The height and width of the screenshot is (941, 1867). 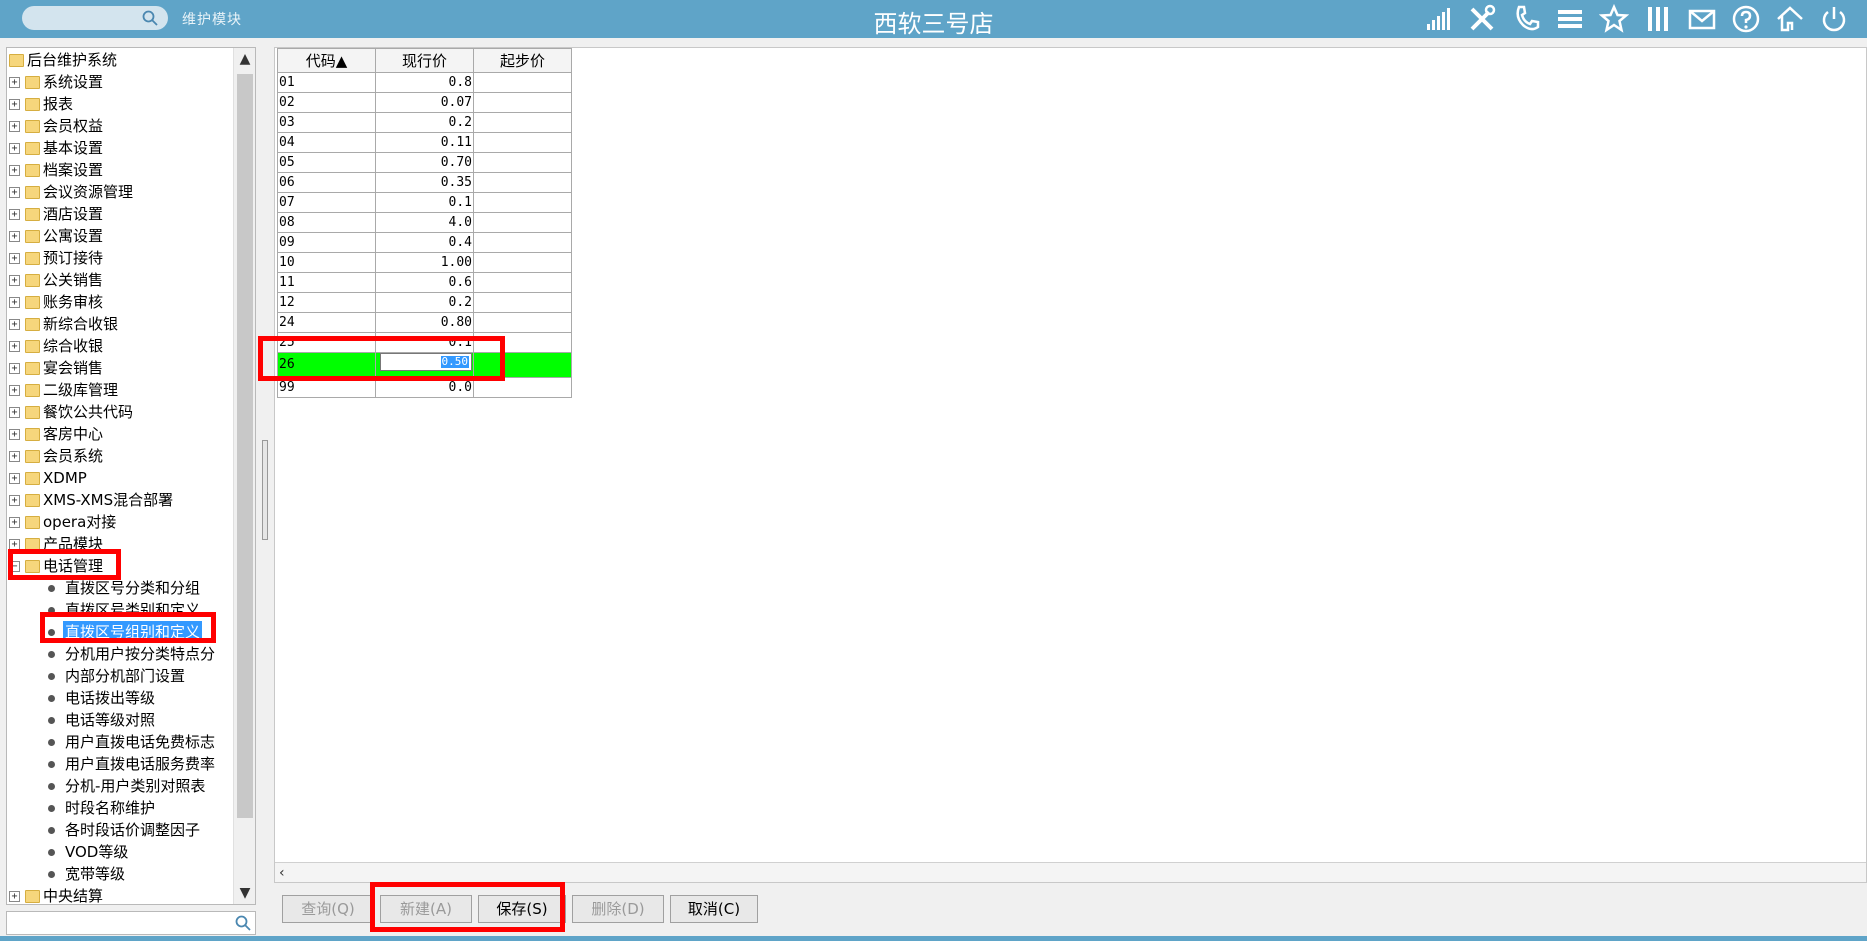 I want to click on code-cell: 25, so click(x=326, y=342).